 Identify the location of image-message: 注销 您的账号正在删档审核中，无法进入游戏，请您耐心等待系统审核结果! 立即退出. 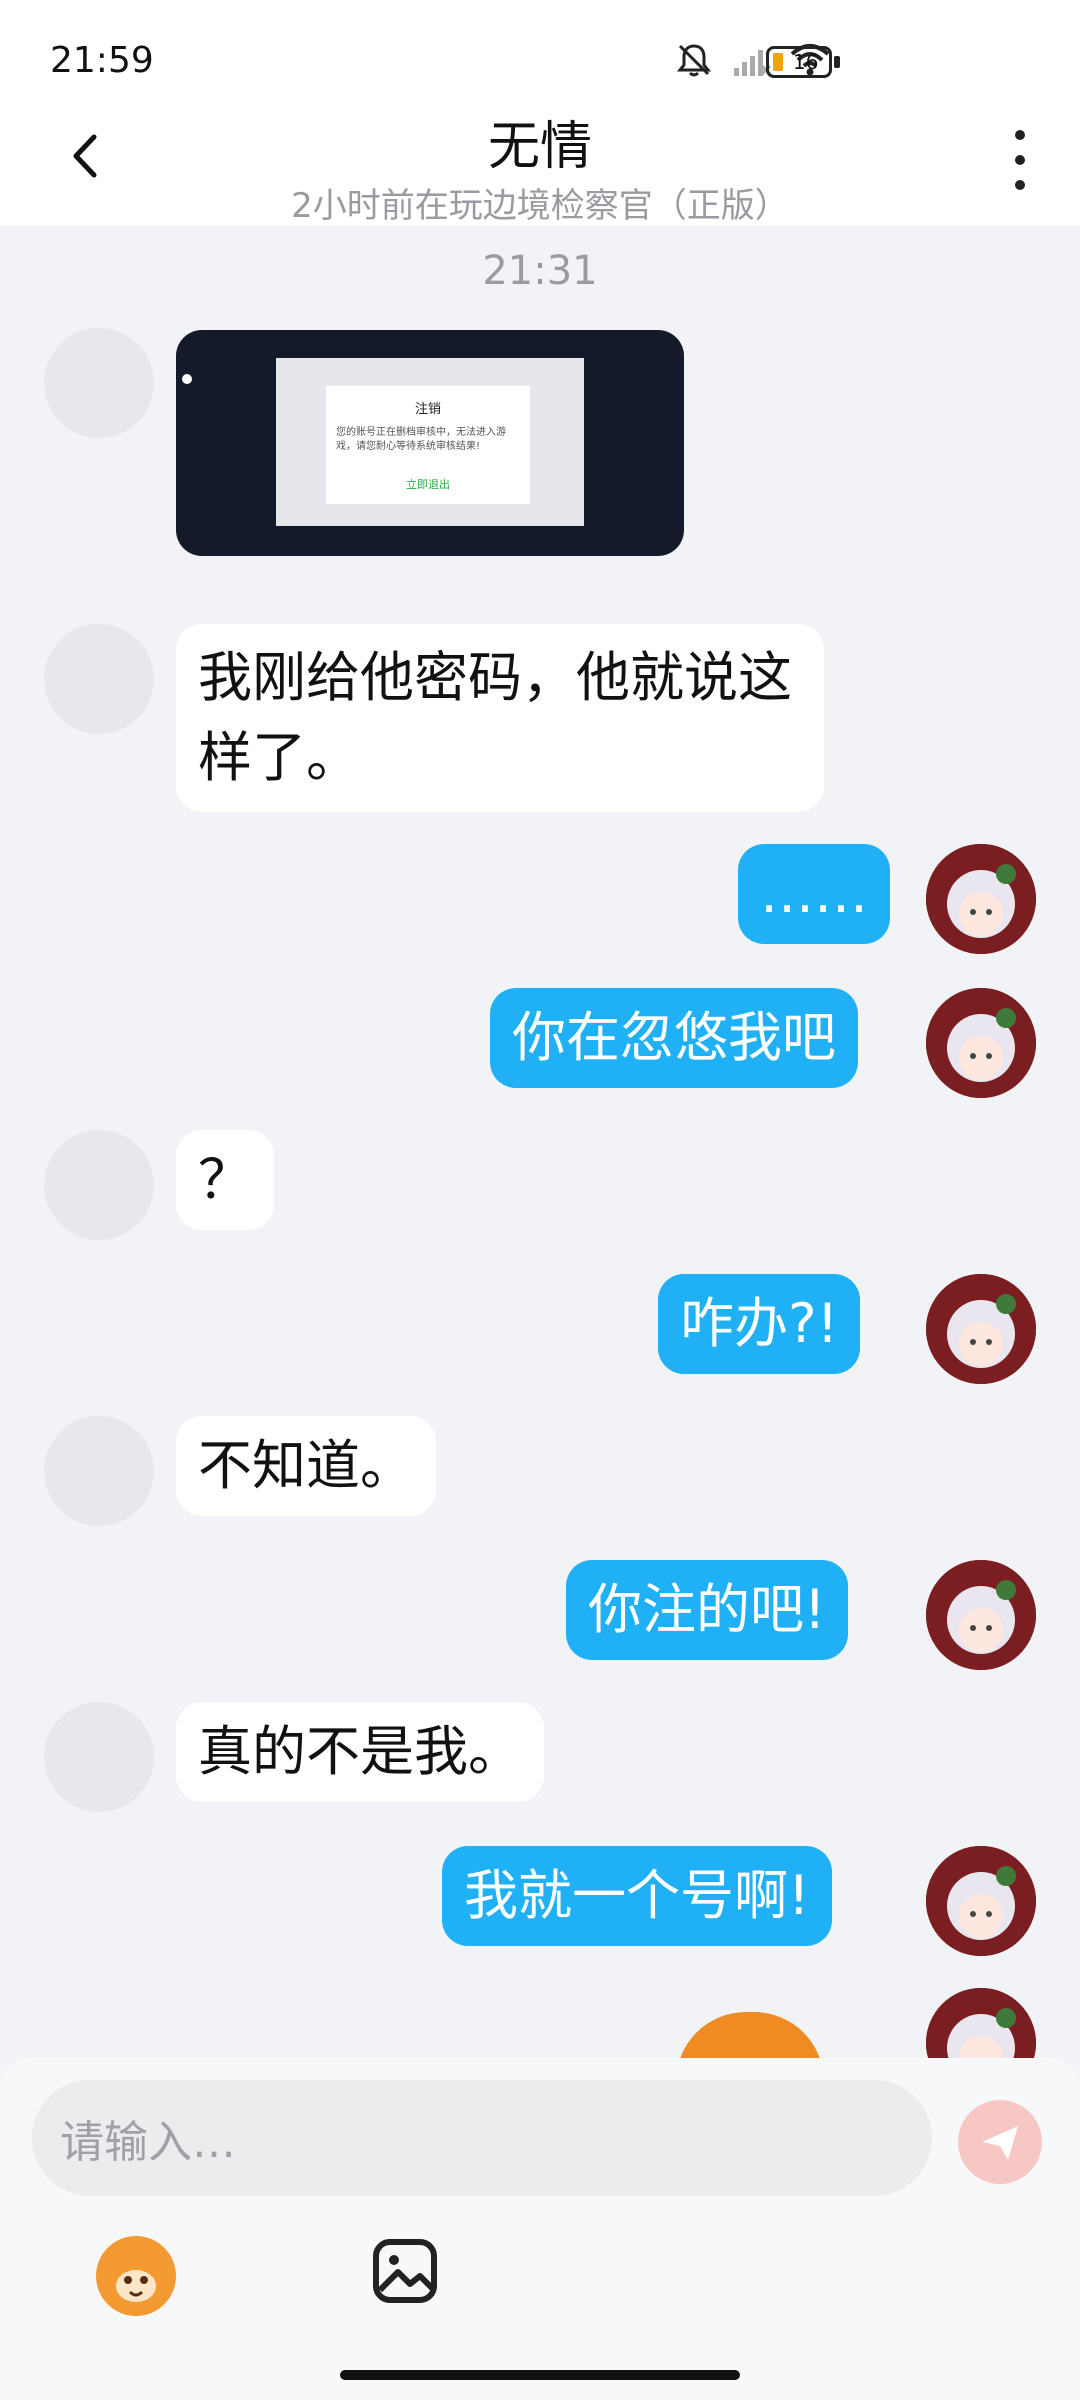
(430, 443).